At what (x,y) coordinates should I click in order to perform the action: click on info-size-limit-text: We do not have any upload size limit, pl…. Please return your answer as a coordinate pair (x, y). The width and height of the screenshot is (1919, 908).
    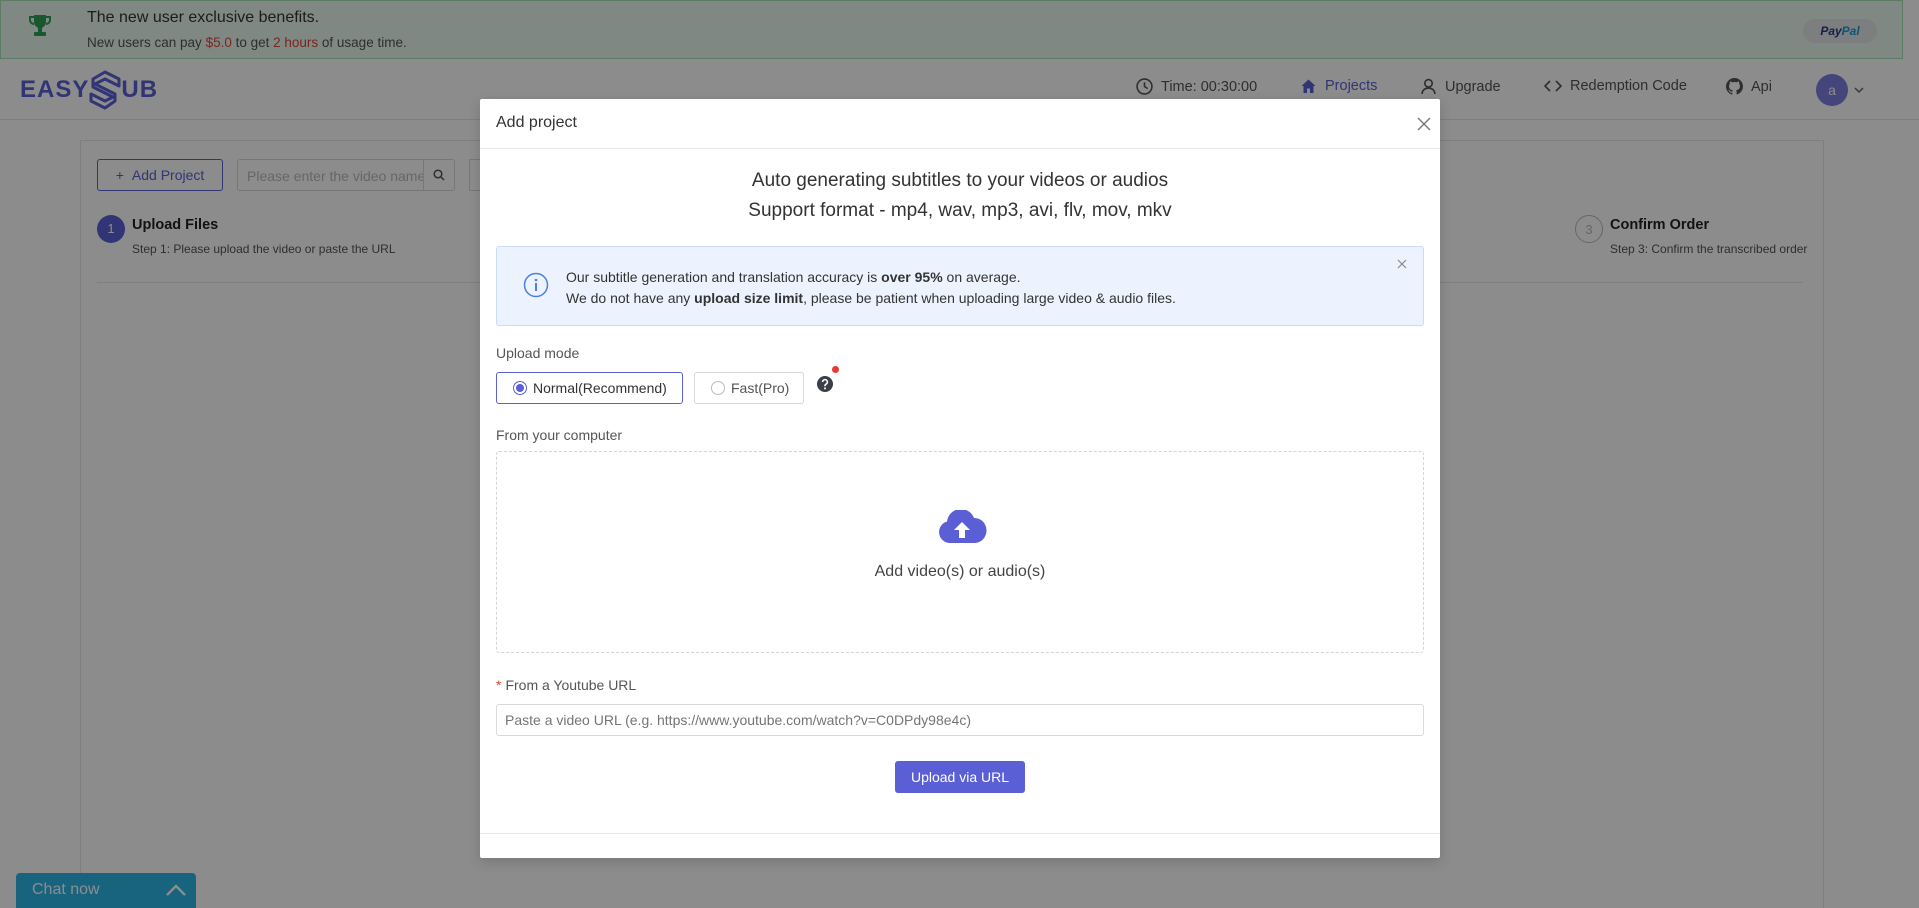
    Looking at the image, I should click on (871, 298).